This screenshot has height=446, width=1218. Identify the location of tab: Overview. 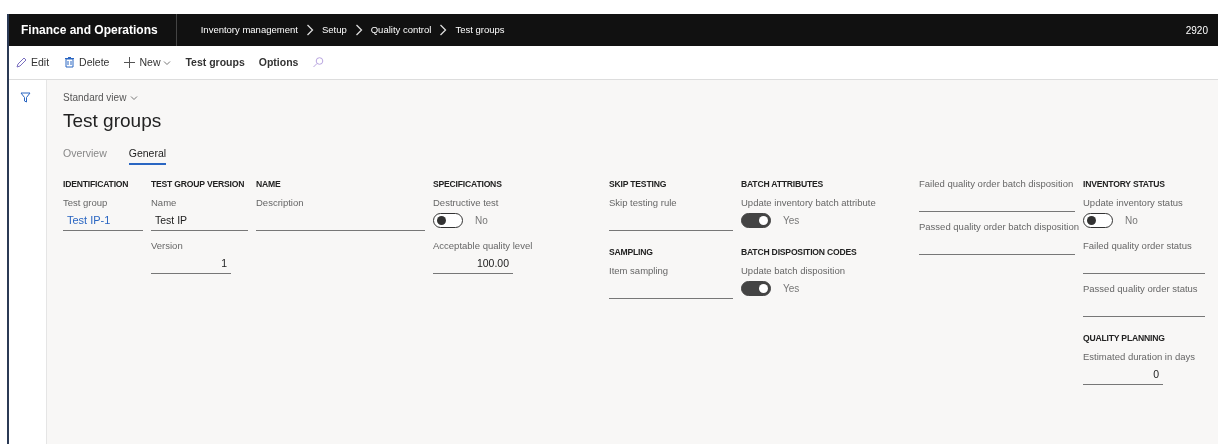
(85, 155).